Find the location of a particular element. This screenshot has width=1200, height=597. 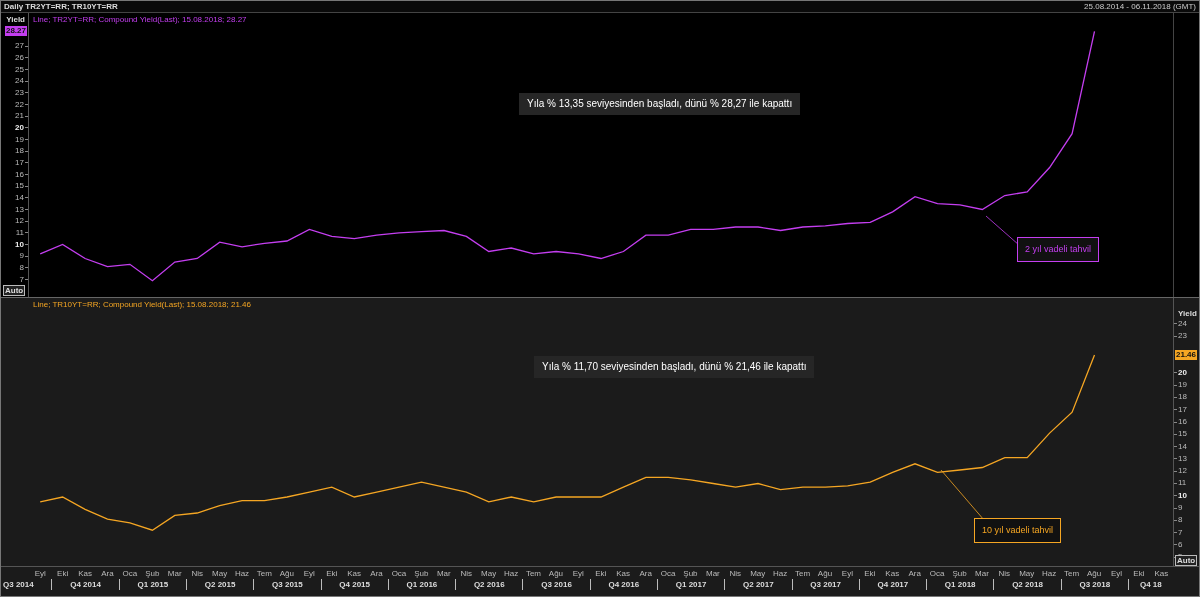

axis-tick-label: 6 is located at coordinates (1181, 544).